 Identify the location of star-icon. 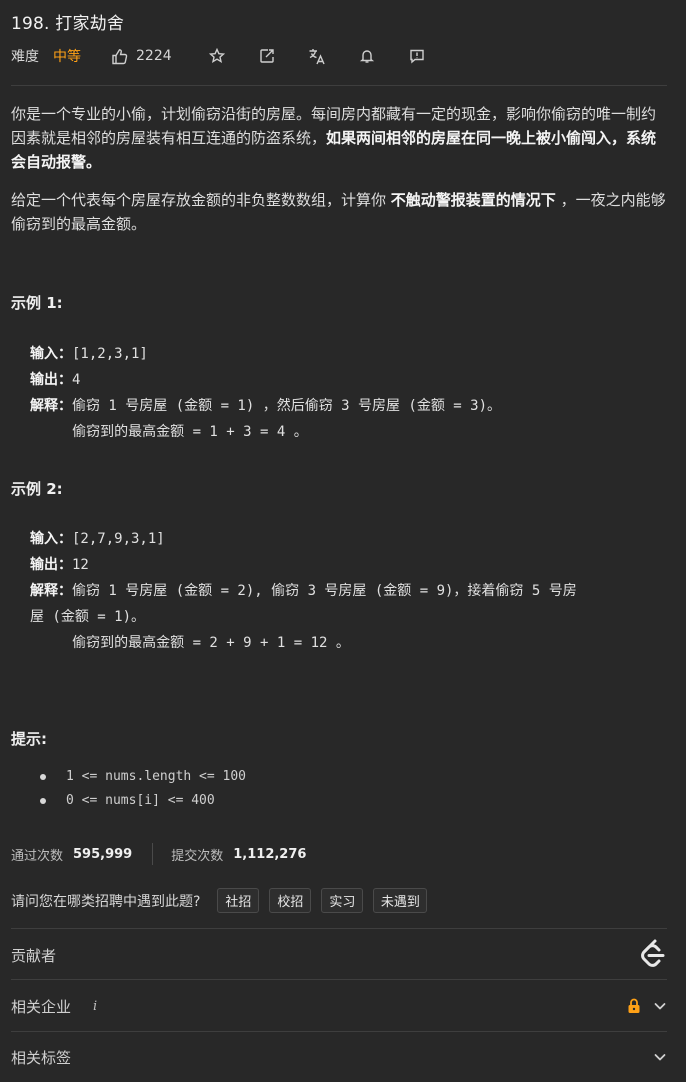
(216, 56).